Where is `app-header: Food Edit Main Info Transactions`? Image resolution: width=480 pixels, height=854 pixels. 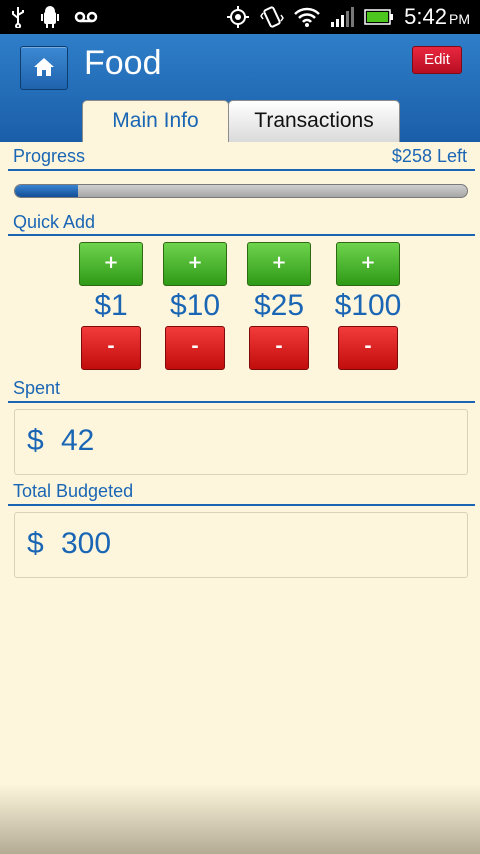
app-header: Food Edit Main Info Transactions is located at coordinates (240, 88).